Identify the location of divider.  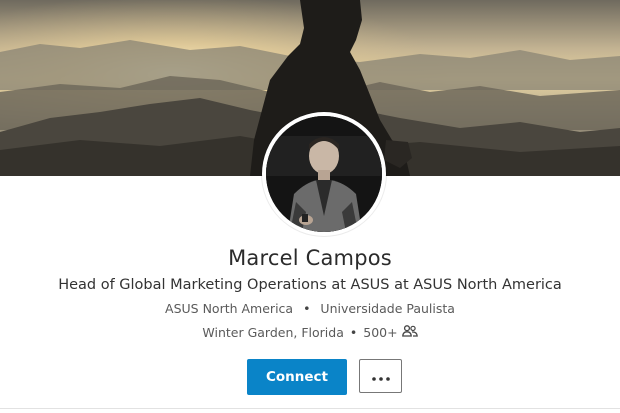
(310, 408).